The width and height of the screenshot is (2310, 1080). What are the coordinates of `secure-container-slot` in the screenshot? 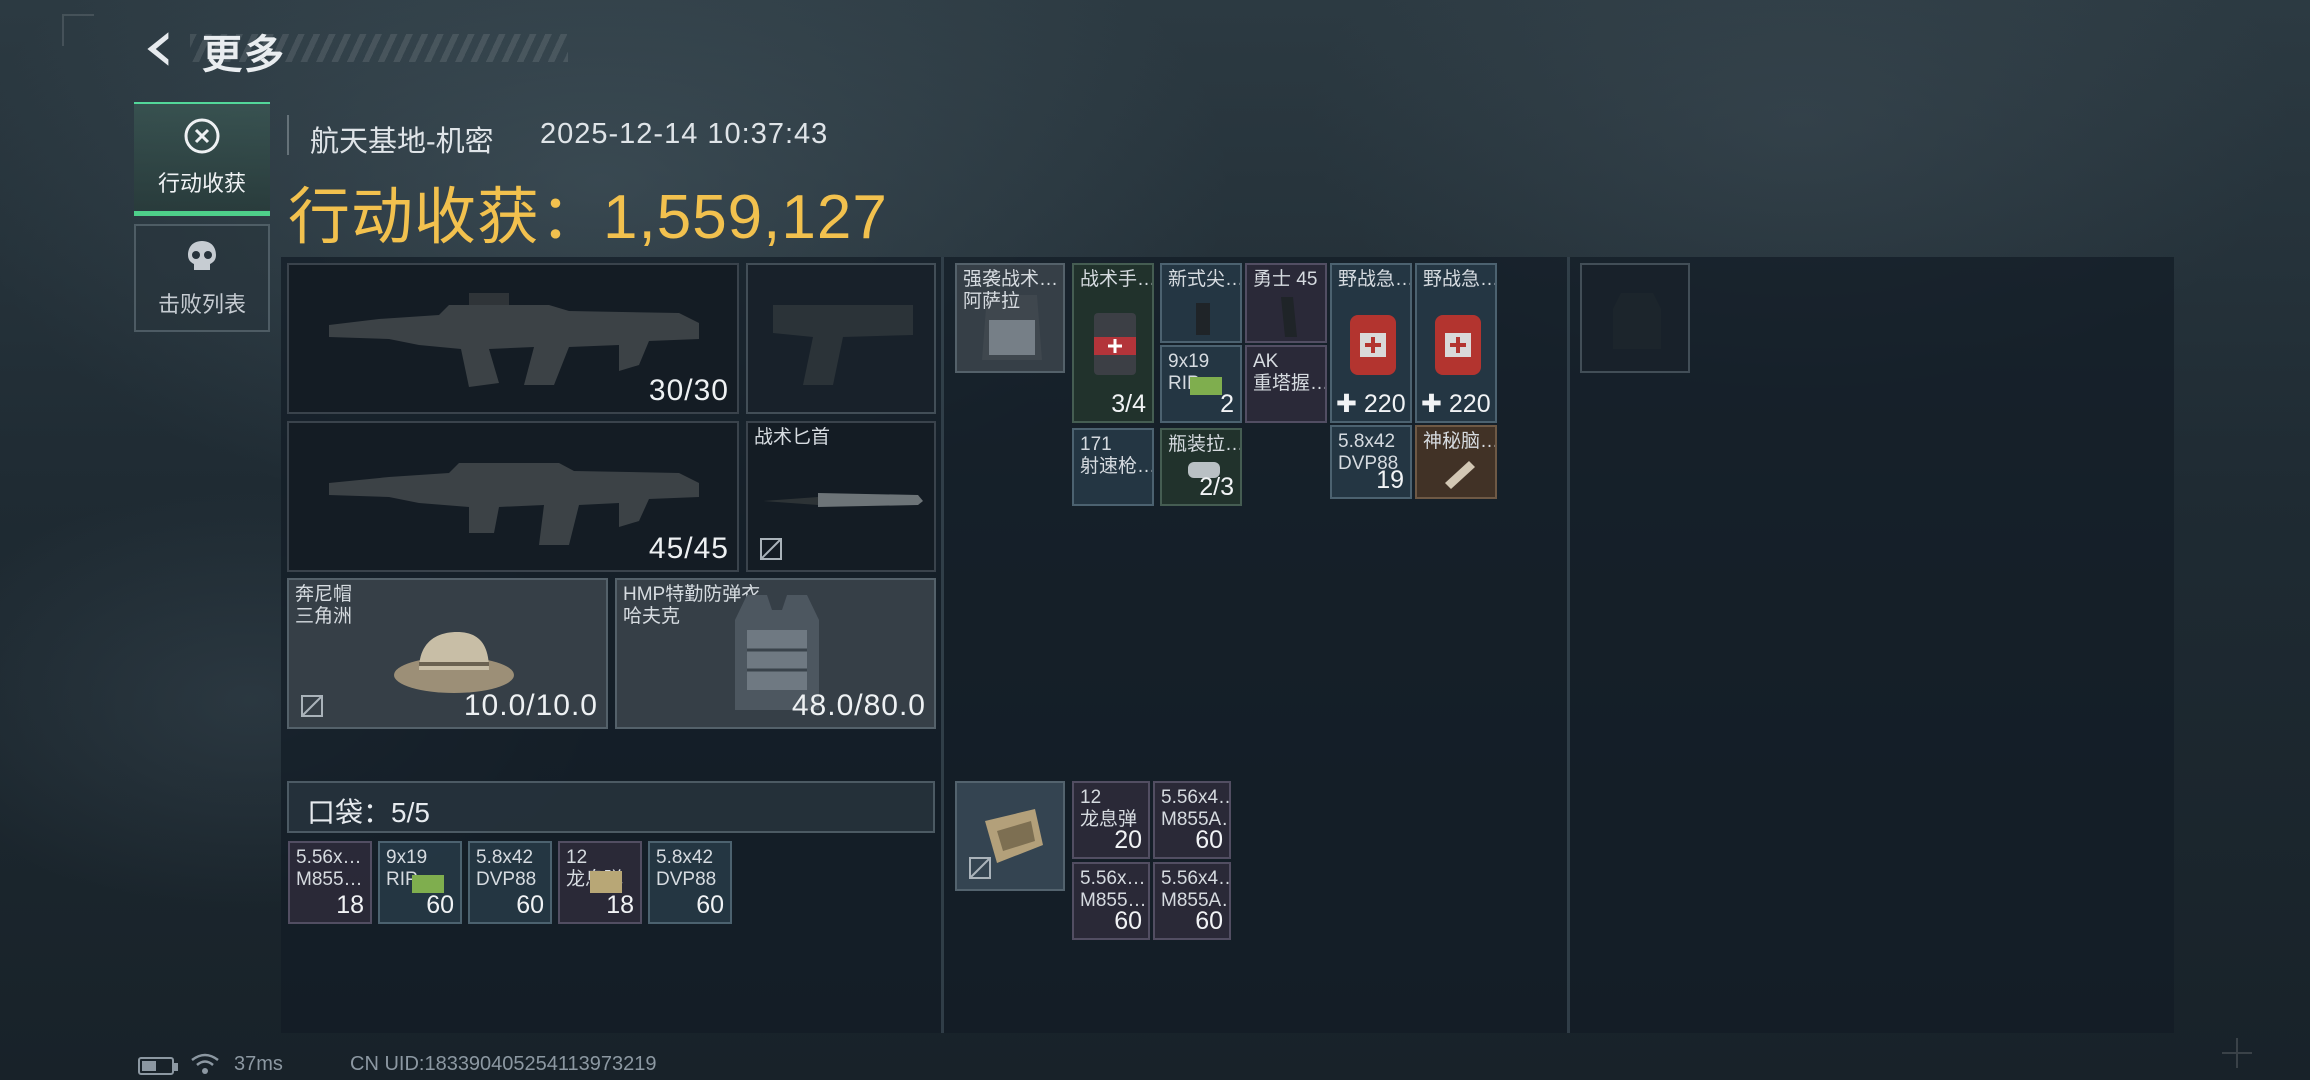 It's located at (1635, 318).